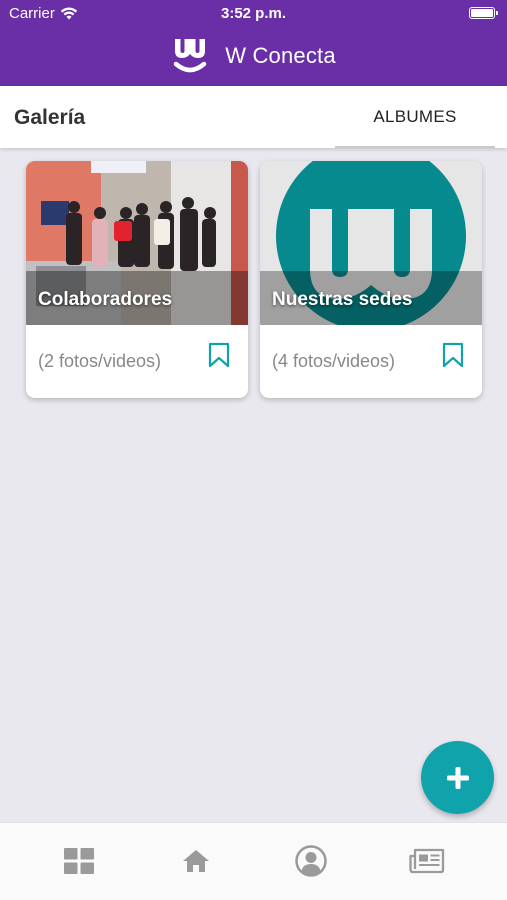 Image resolution: width=507 pixels, height=900 pixels. I want to click on album-title: Nuestras sedes, so click(342, 299).